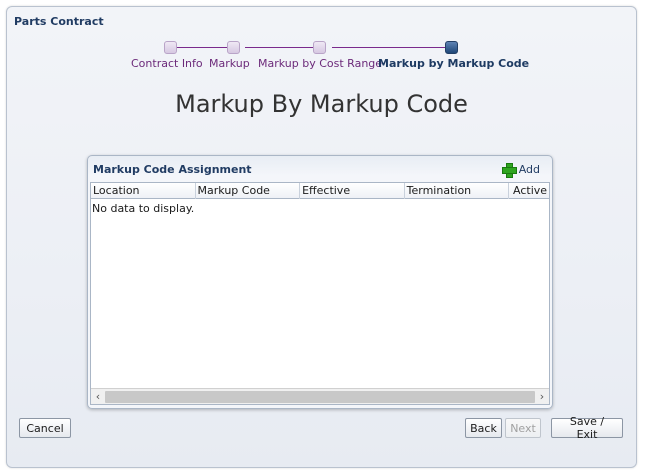 This screenshot has height=475, width=645. What do you see at coordinates (172, 169) in the screenshot?
I see `panel-title: Markup Code Assignment` at bounding box center [172, 169].